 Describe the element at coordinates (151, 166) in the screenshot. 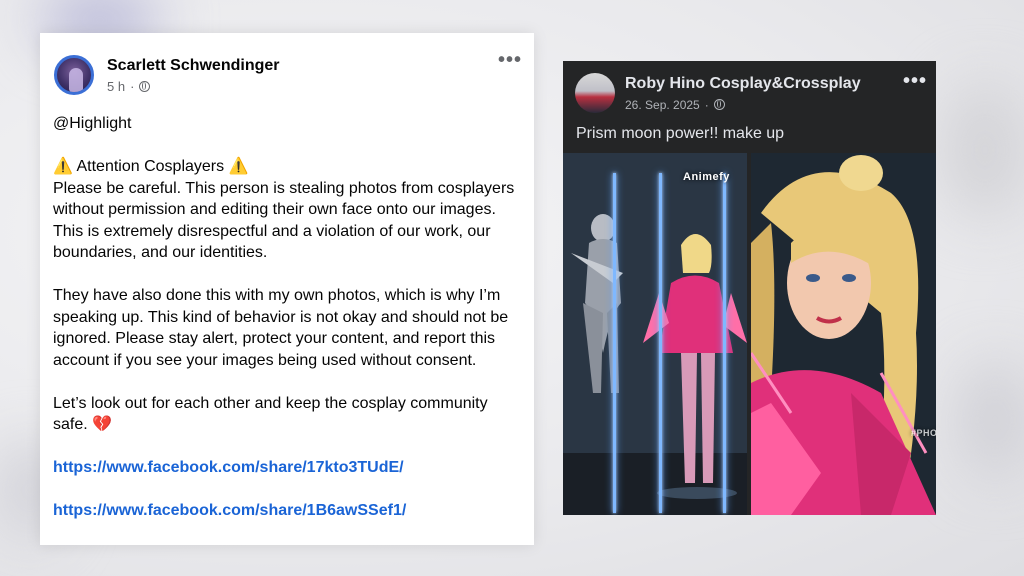

I see `post-heading: ⚠️ Attention Cosplayers ⚠️` at that location.